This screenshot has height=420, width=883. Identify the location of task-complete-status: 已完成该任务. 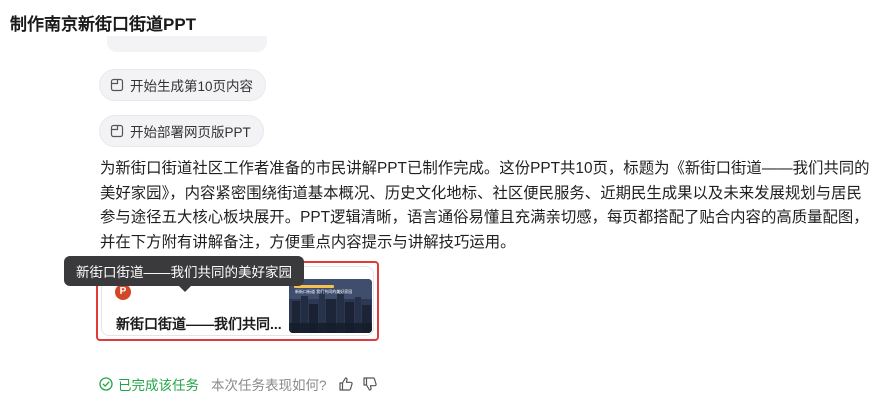
(149, 384).